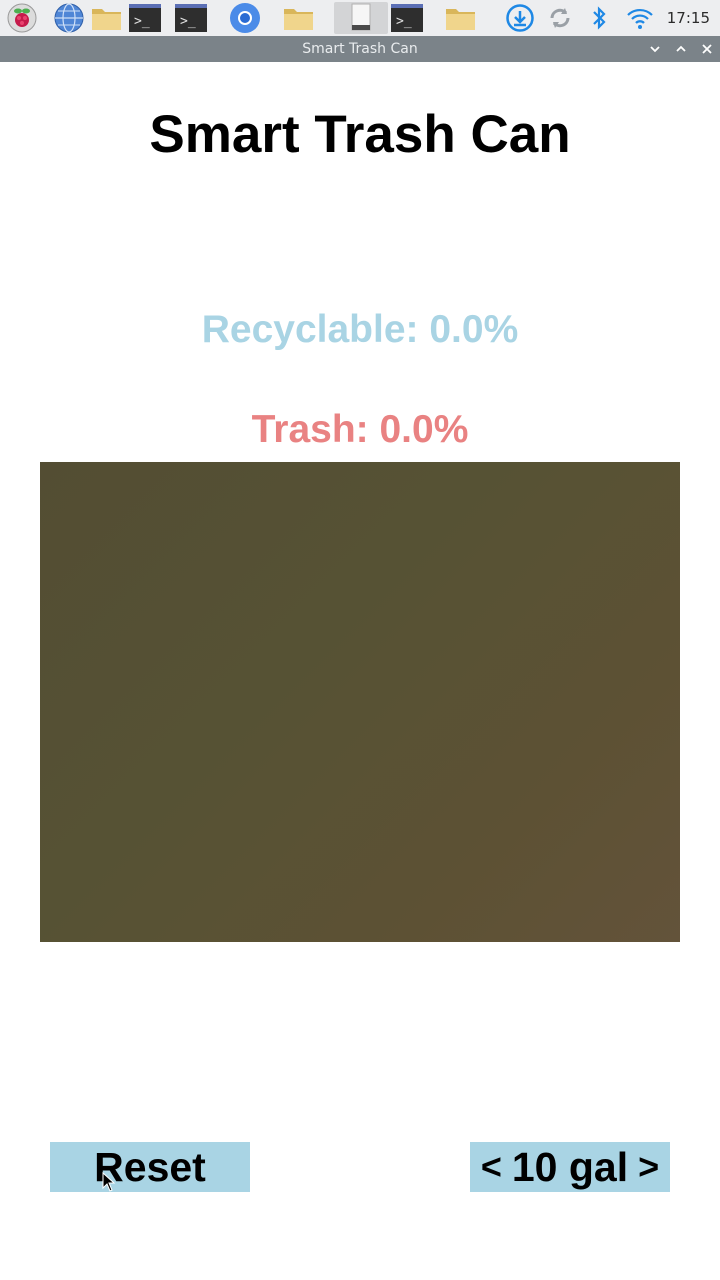 The height and width of the screenshot is (1280, 720). Describe the element at coordinates (245, 18) in the screenshot. I see `chromium-icon` at that location.